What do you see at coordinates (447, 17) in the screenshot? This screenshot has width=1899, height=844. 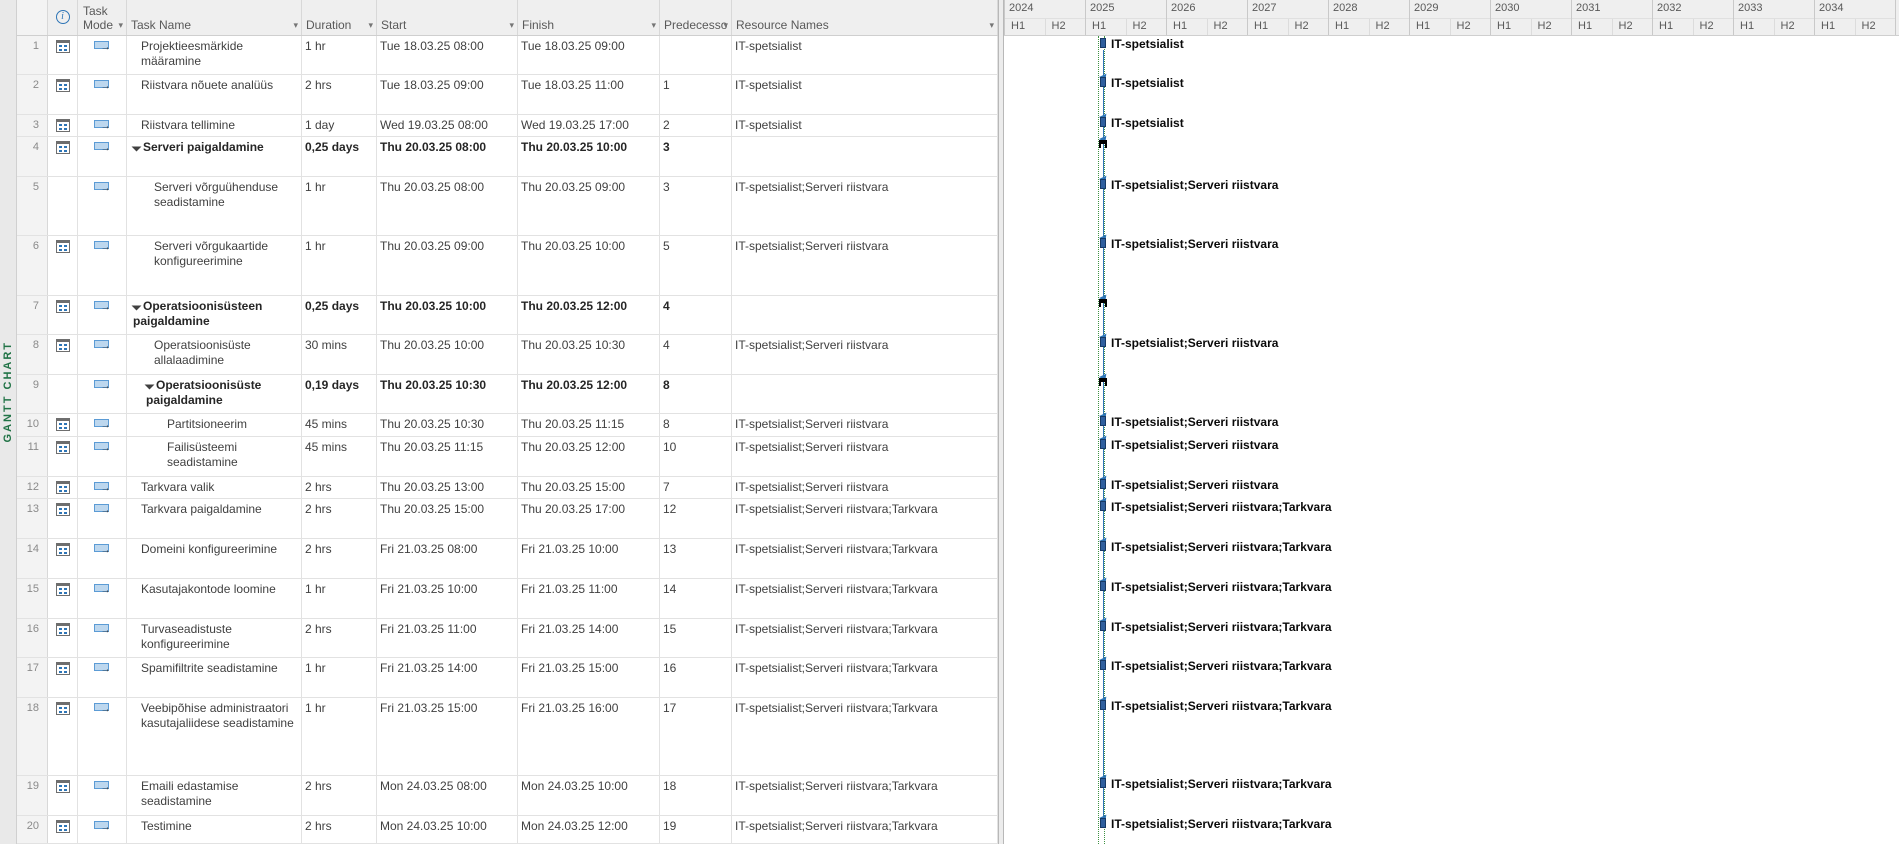 I see `column-header-start: Start ▾` at bounding box center [447, 17].